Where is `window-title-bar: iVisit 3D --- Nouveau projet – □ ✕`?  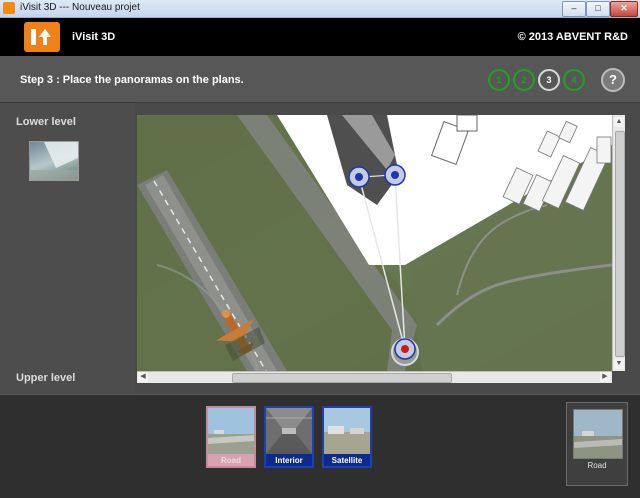 window-title-bar: iVisit 3D --- Nouveau projet – □ ✕ is located at coordinates (320, 9).